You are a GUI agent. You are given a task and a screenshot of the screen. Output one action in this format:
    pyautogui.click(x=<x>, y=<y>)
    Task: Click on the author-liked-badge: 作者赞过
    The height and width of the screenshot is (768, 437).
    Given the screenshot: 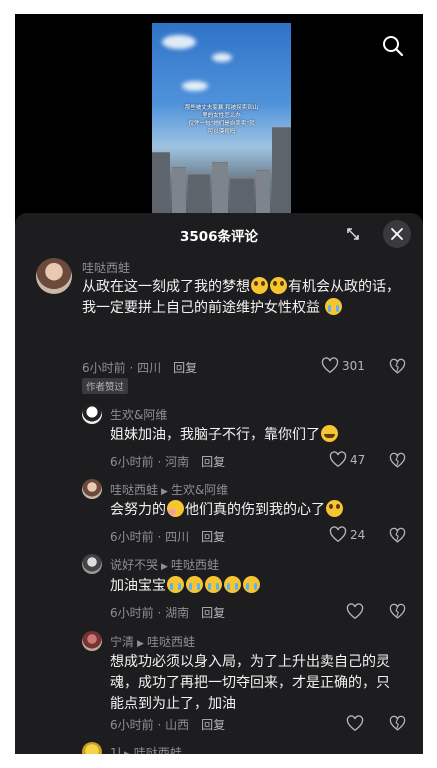 What is the action you would take?
    pyautogui.click(x=105, y=386)
    